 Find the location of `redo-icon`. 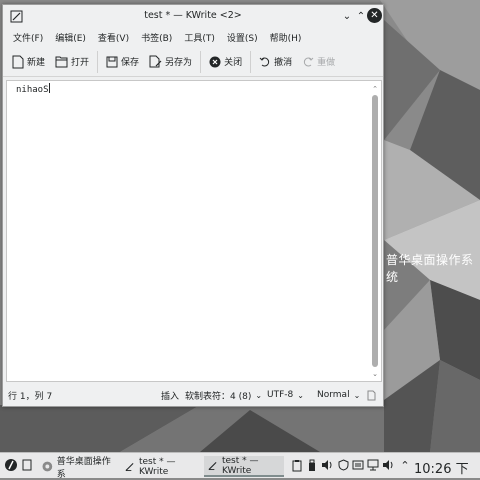

redo-icon is located at coordinates (308, 61).